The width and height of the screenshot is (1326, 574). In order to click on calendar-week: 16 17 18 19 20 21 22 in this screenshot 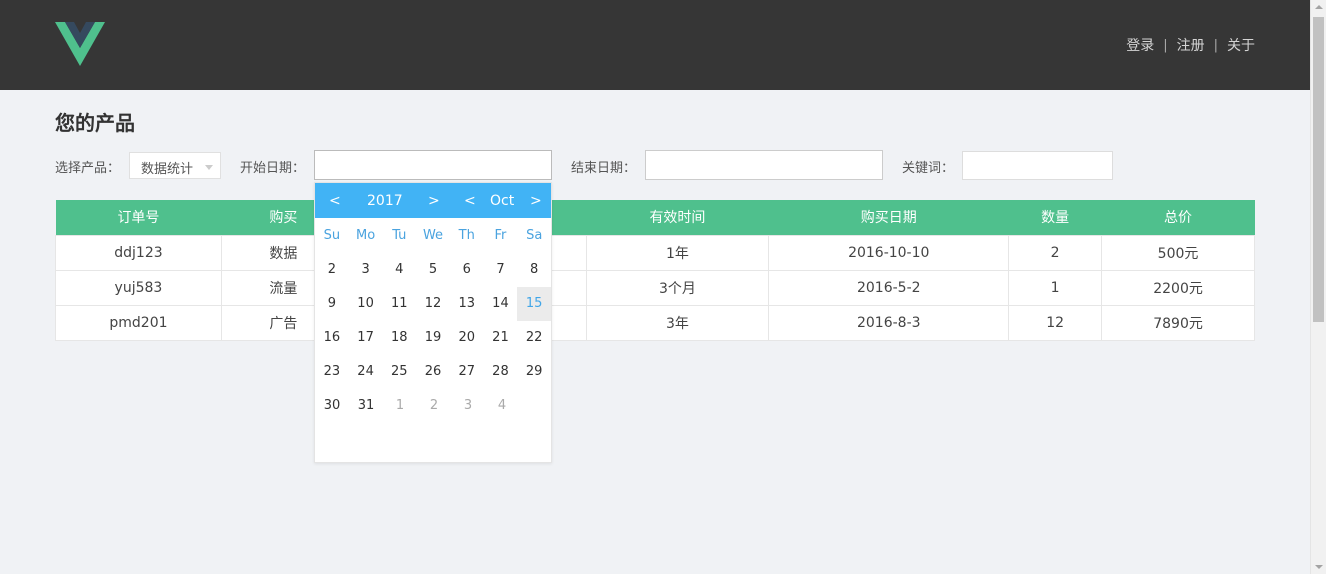, I will do `click(433, 338)`.